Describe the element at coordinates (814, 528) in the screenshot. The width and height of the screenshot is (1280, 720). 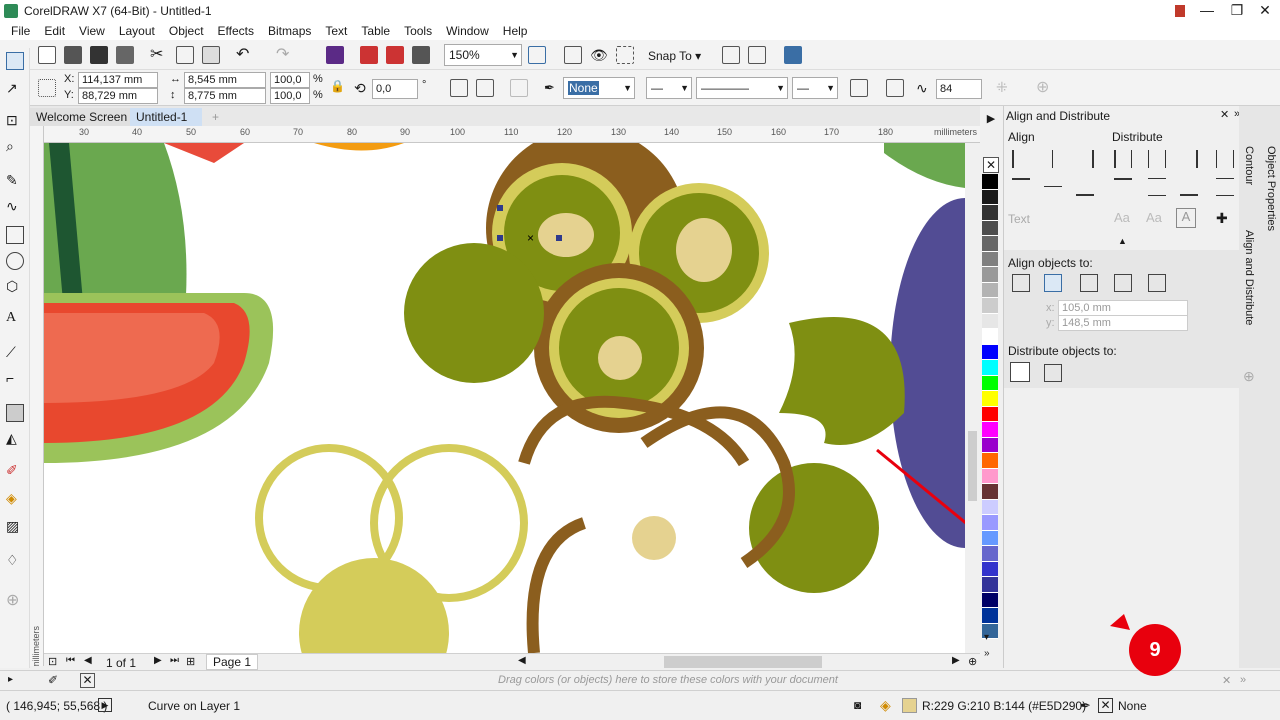
I see `grape-green` at that location.